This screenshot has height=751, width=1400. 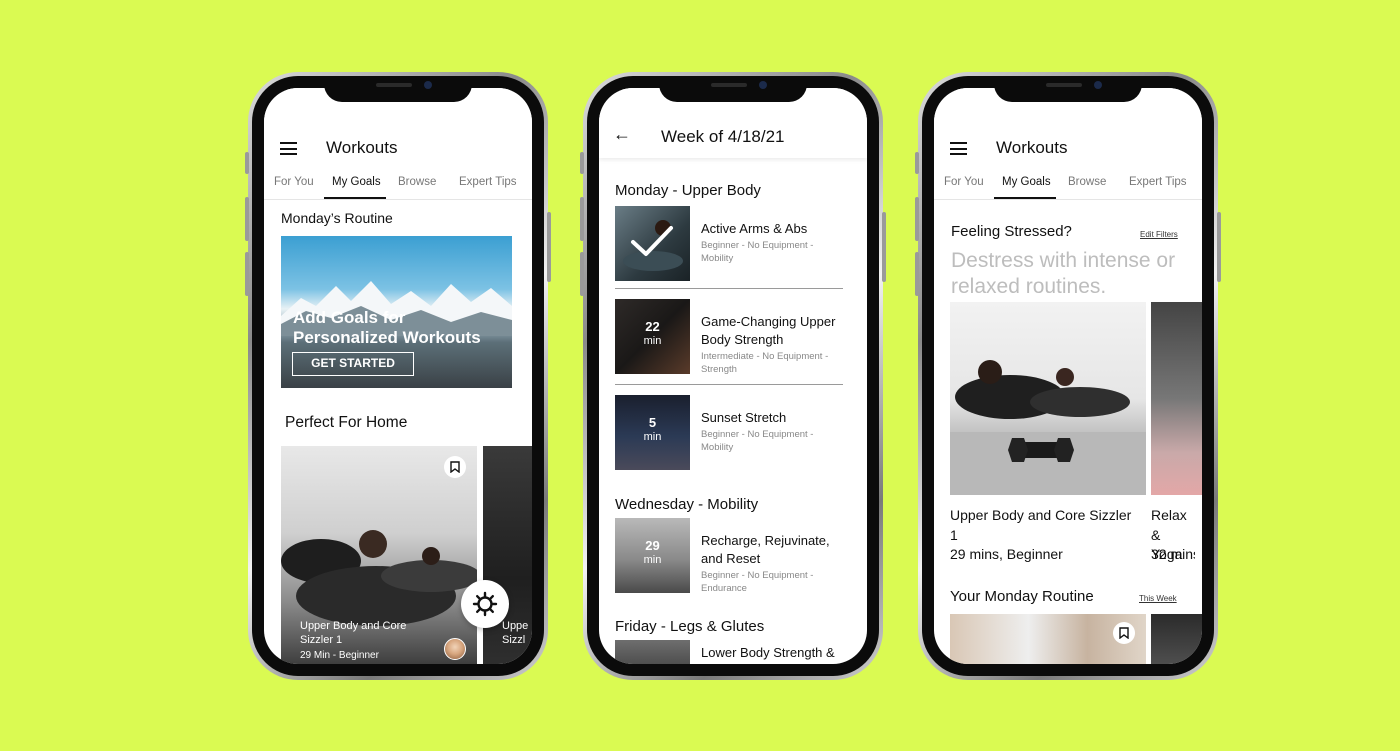 What do you see at coordinates (622, 134) in the screenshot?
I see `back-arrow-icon: ←` at bounding box center [622, 134].